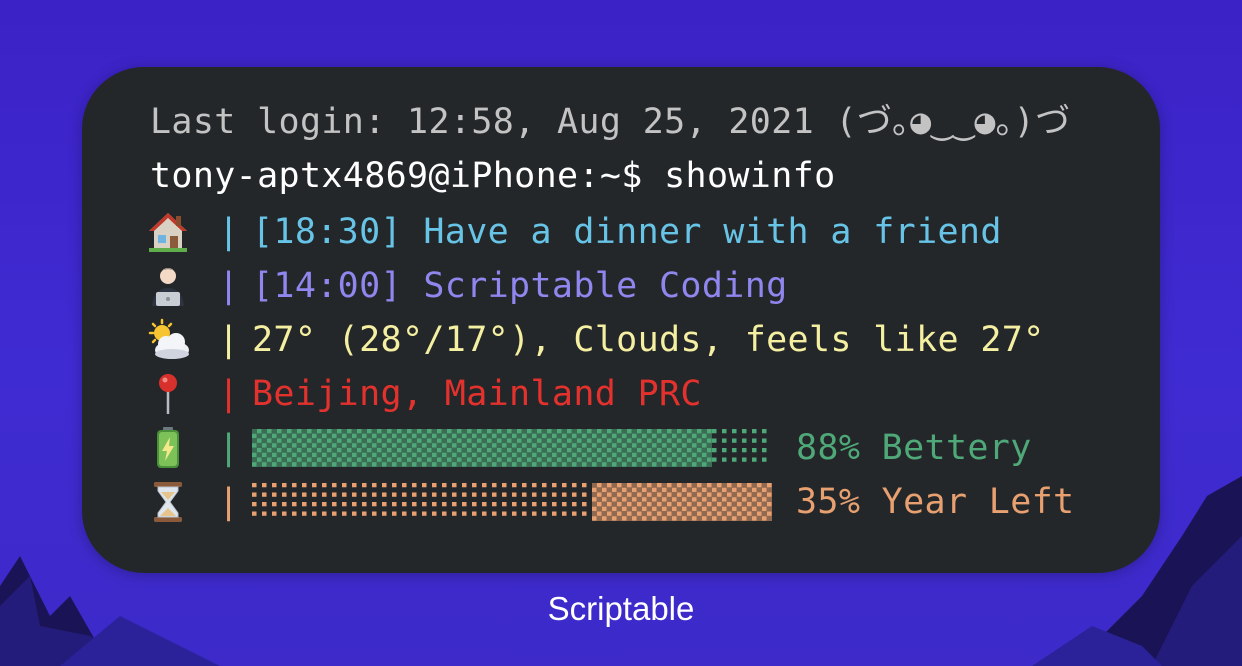 This screenshot has width=1242, height=666. What do you see at coordinates (170, 340) in the screenshot?
I see `sun-behind-cloud-icon` at bounding box center [170, 340].